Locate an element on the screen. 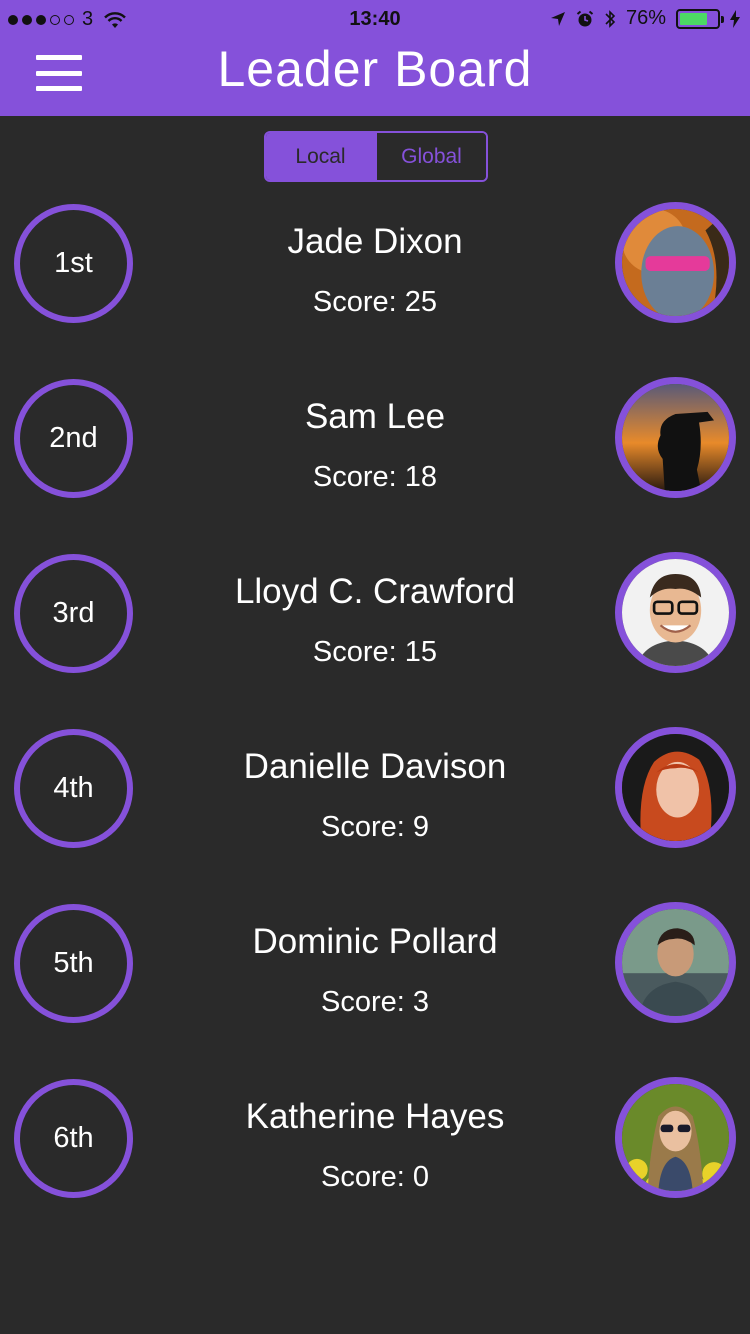 Image resolution: width=750 pixels, height=1334 pixels. rank-badge: 5th is located at coordinates (73, 963).